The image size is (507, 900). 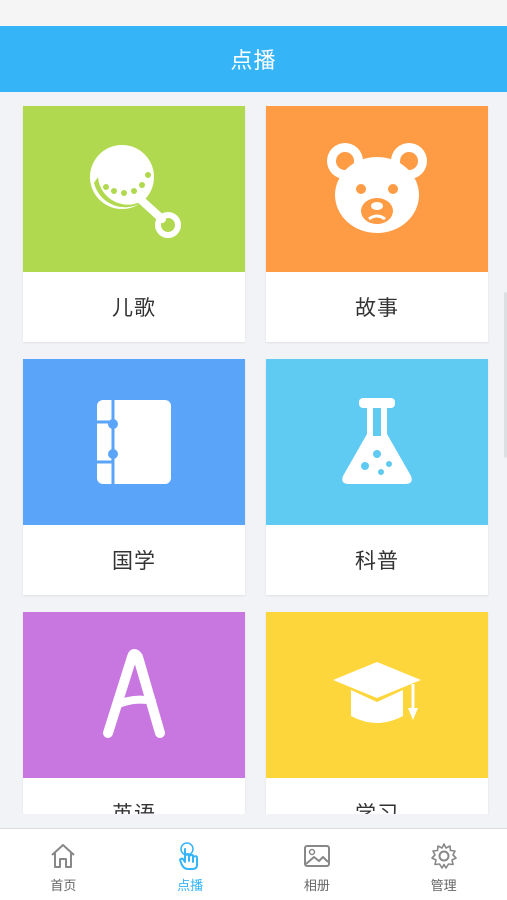 I want to click on card-label: 英语, so click(x=134, y=808).